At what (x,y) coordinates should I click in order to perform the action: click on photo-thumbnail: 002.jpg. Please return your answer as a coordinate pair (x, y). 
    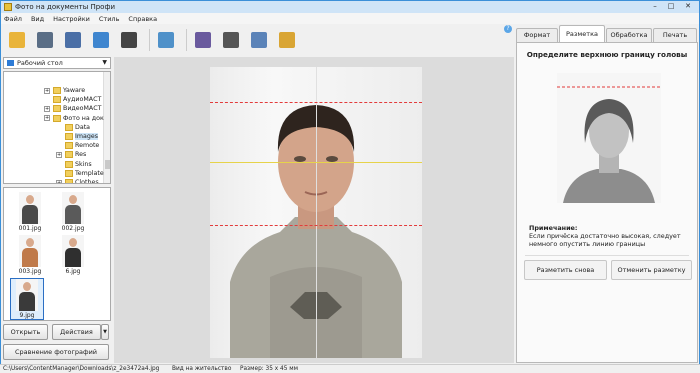
    Looking at the image, I should click on (73, 213).